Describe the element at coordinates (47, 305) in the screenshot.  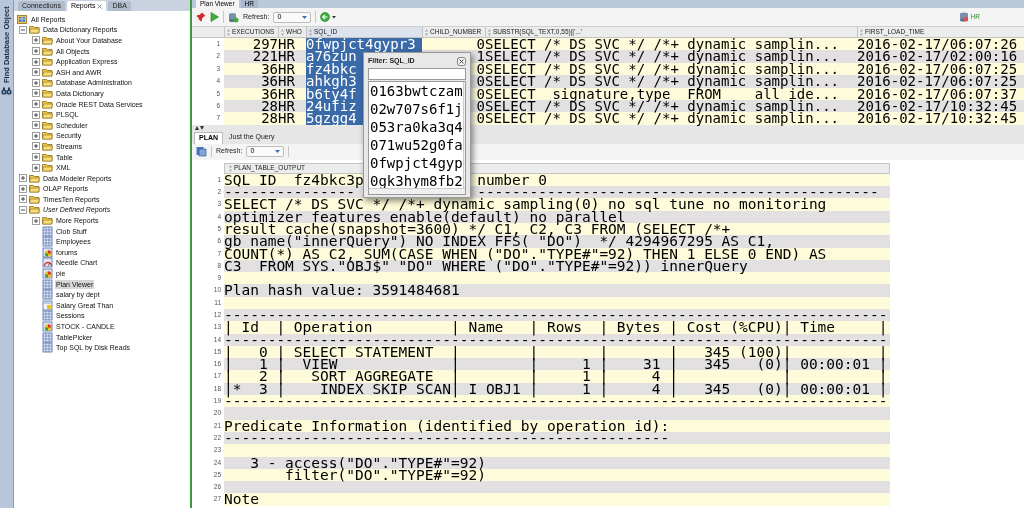
I see `form-report-icon` at that location.